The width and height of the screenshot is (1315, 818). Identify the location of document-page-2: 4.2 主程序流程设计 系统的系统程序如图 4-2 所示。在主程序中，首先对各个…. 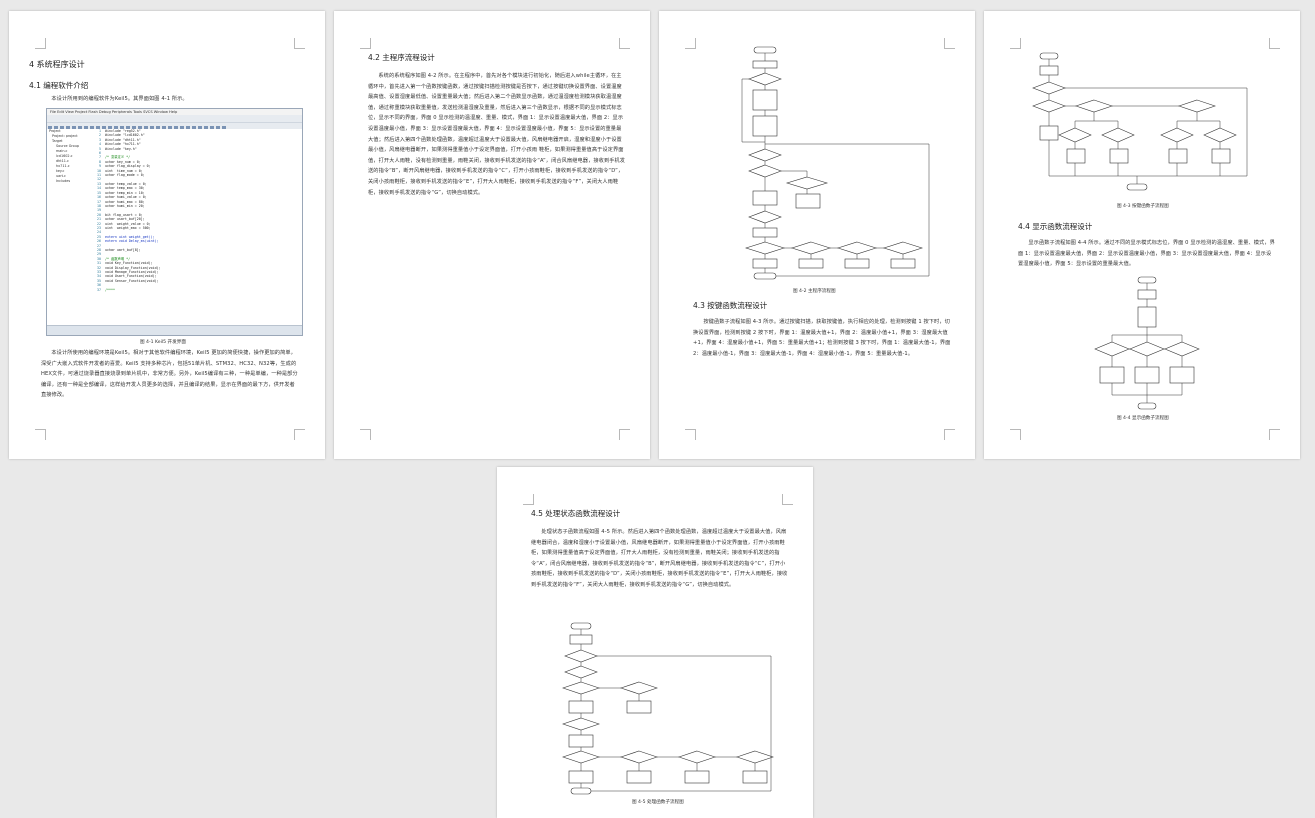
(492, 235).